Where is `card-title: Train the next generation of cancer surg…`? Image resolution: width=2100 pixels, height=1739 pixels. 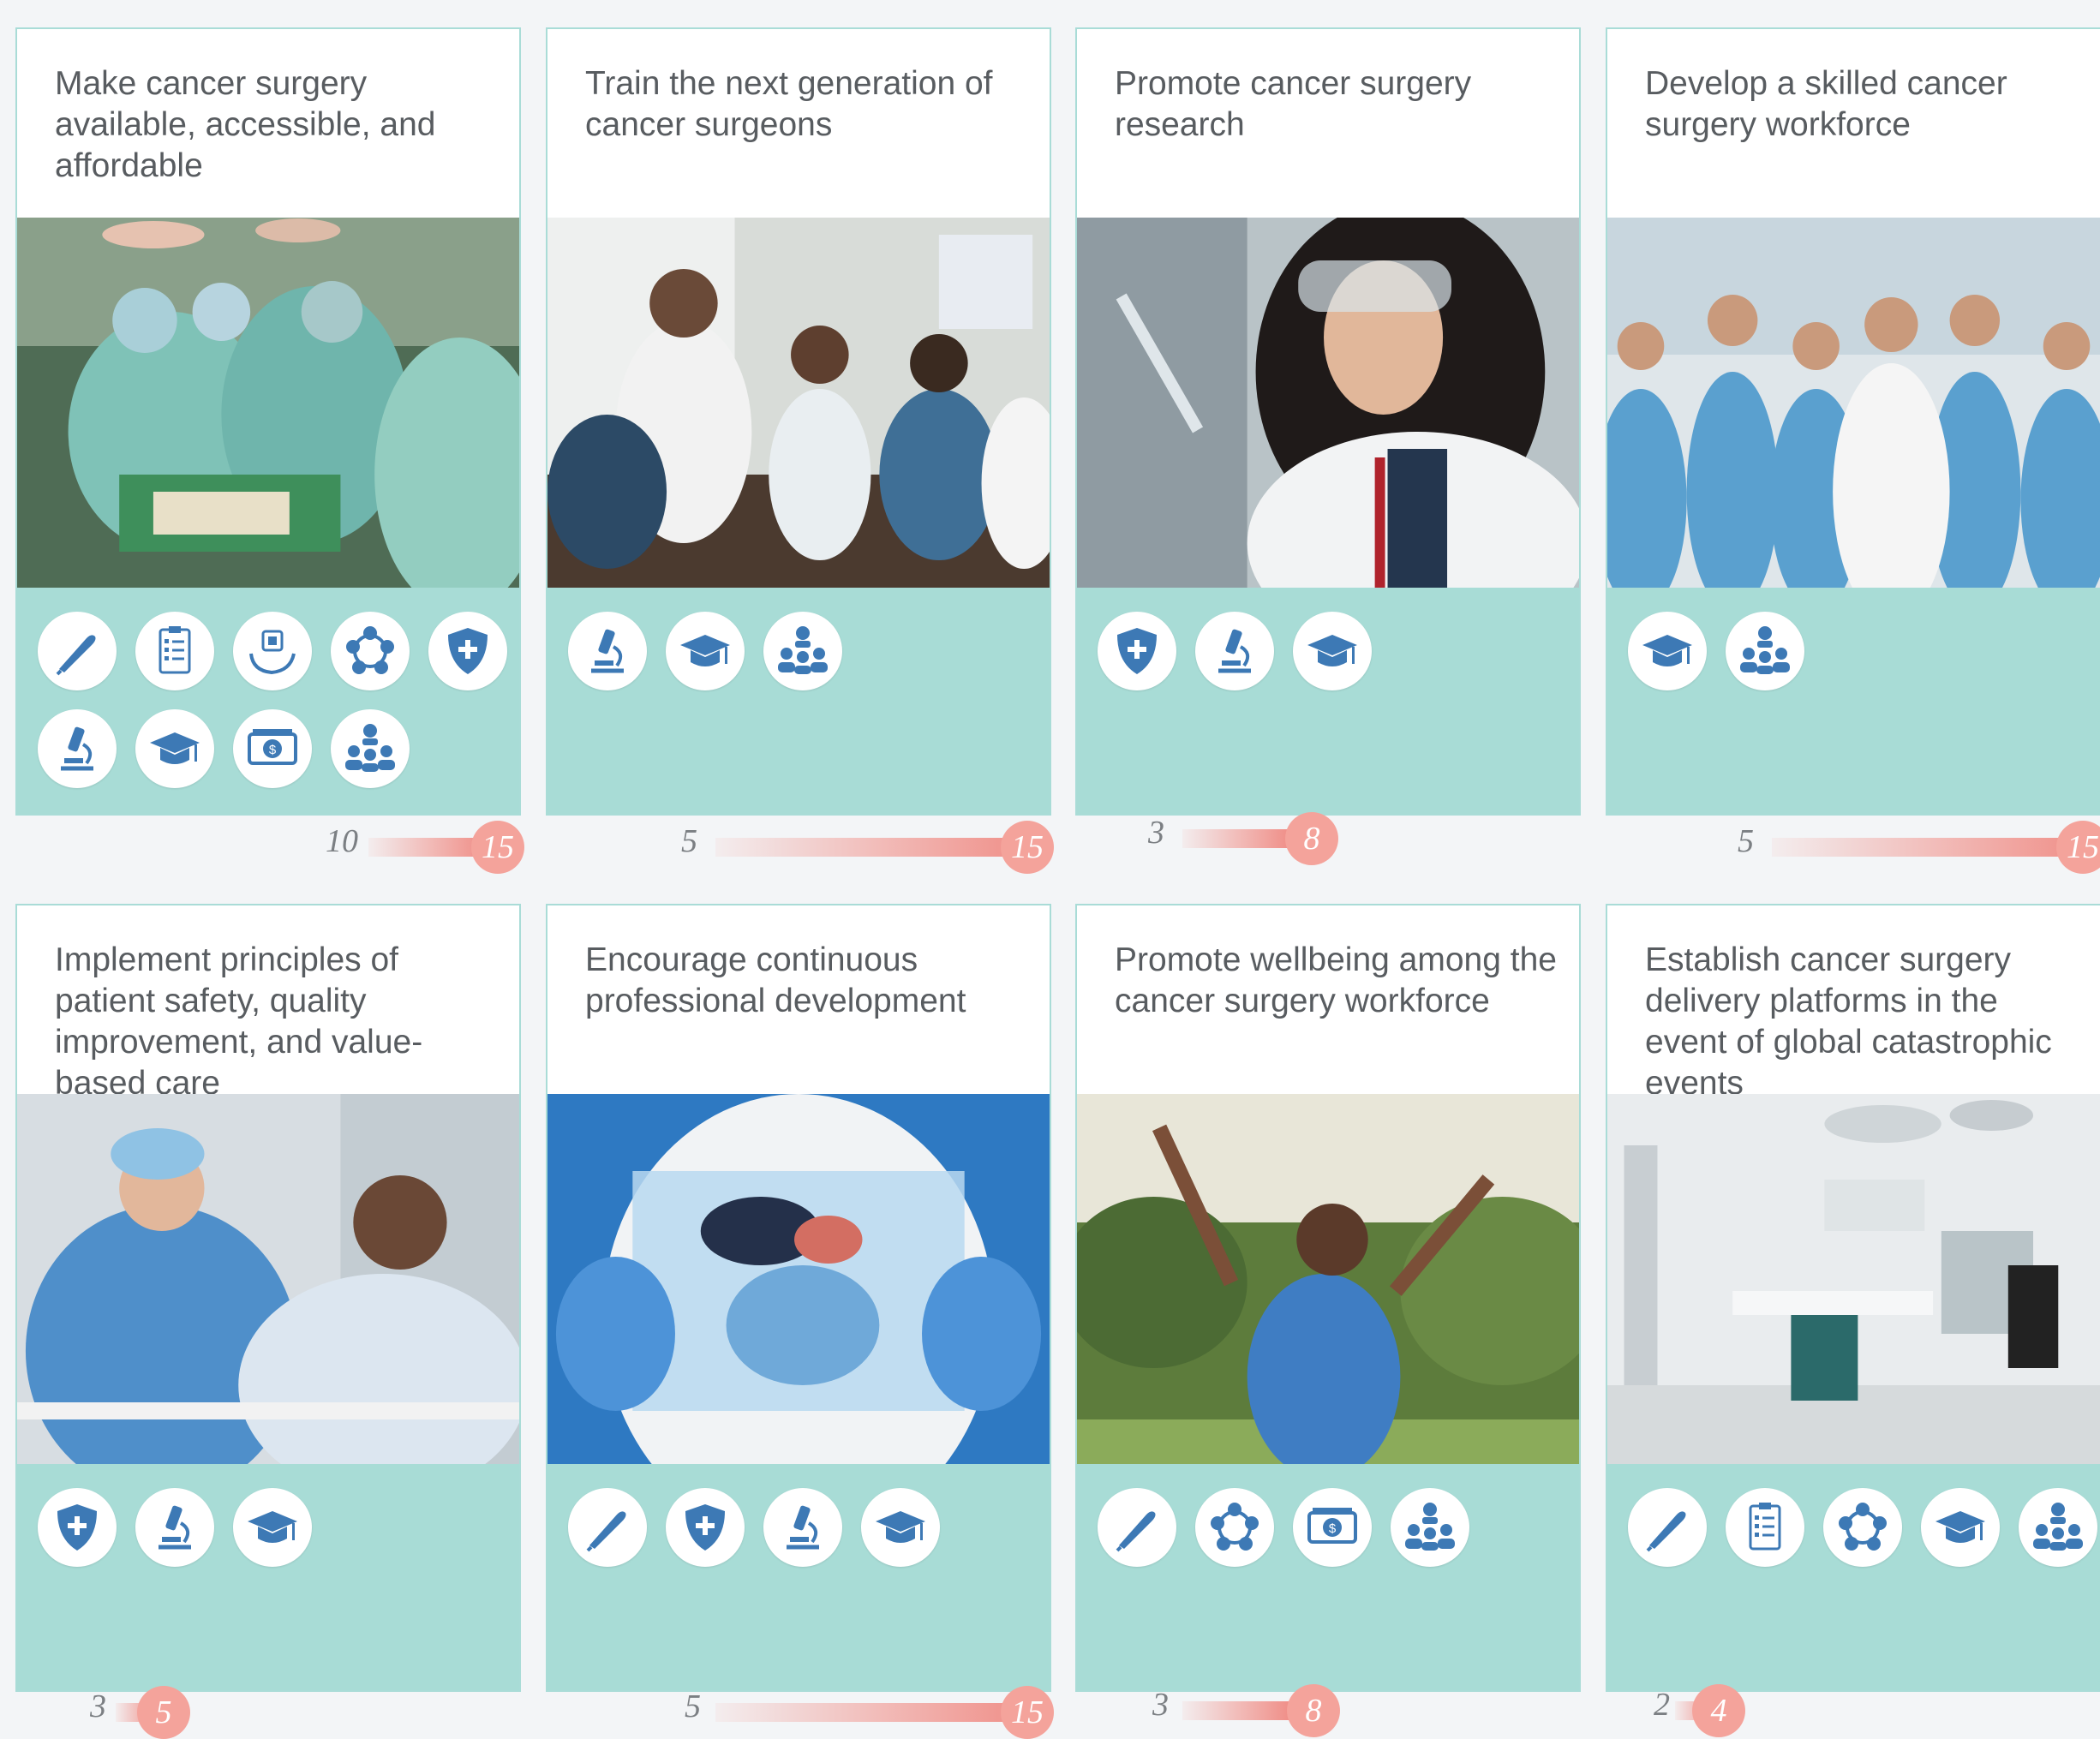 card-title: Train the next generation of cancer surg… is located at coordinates (789, 104).